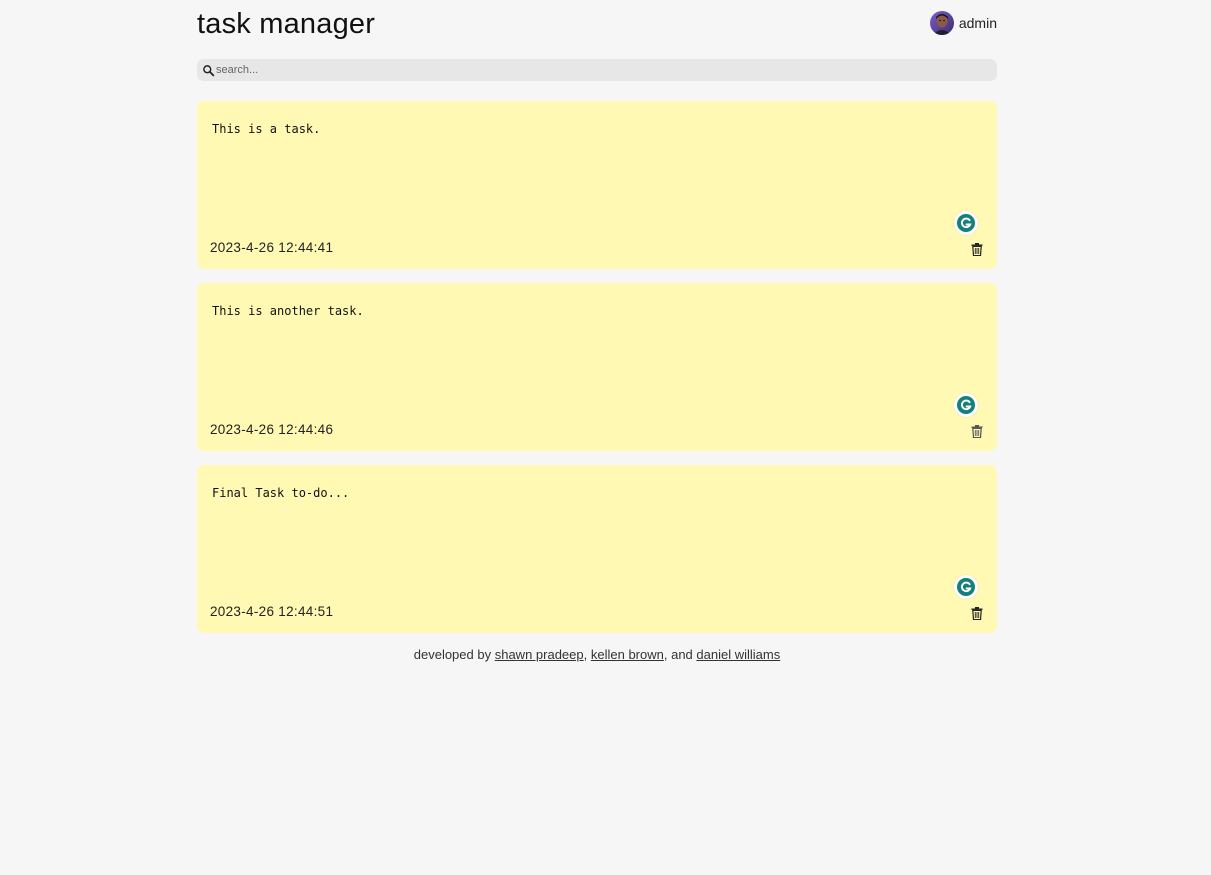 The height and width of the screenshot is (875, 1211). Describe the element at coordinates (272, 247) in the screenshot. I see `note-date: 2023-4-26 12:44:41` at that location.